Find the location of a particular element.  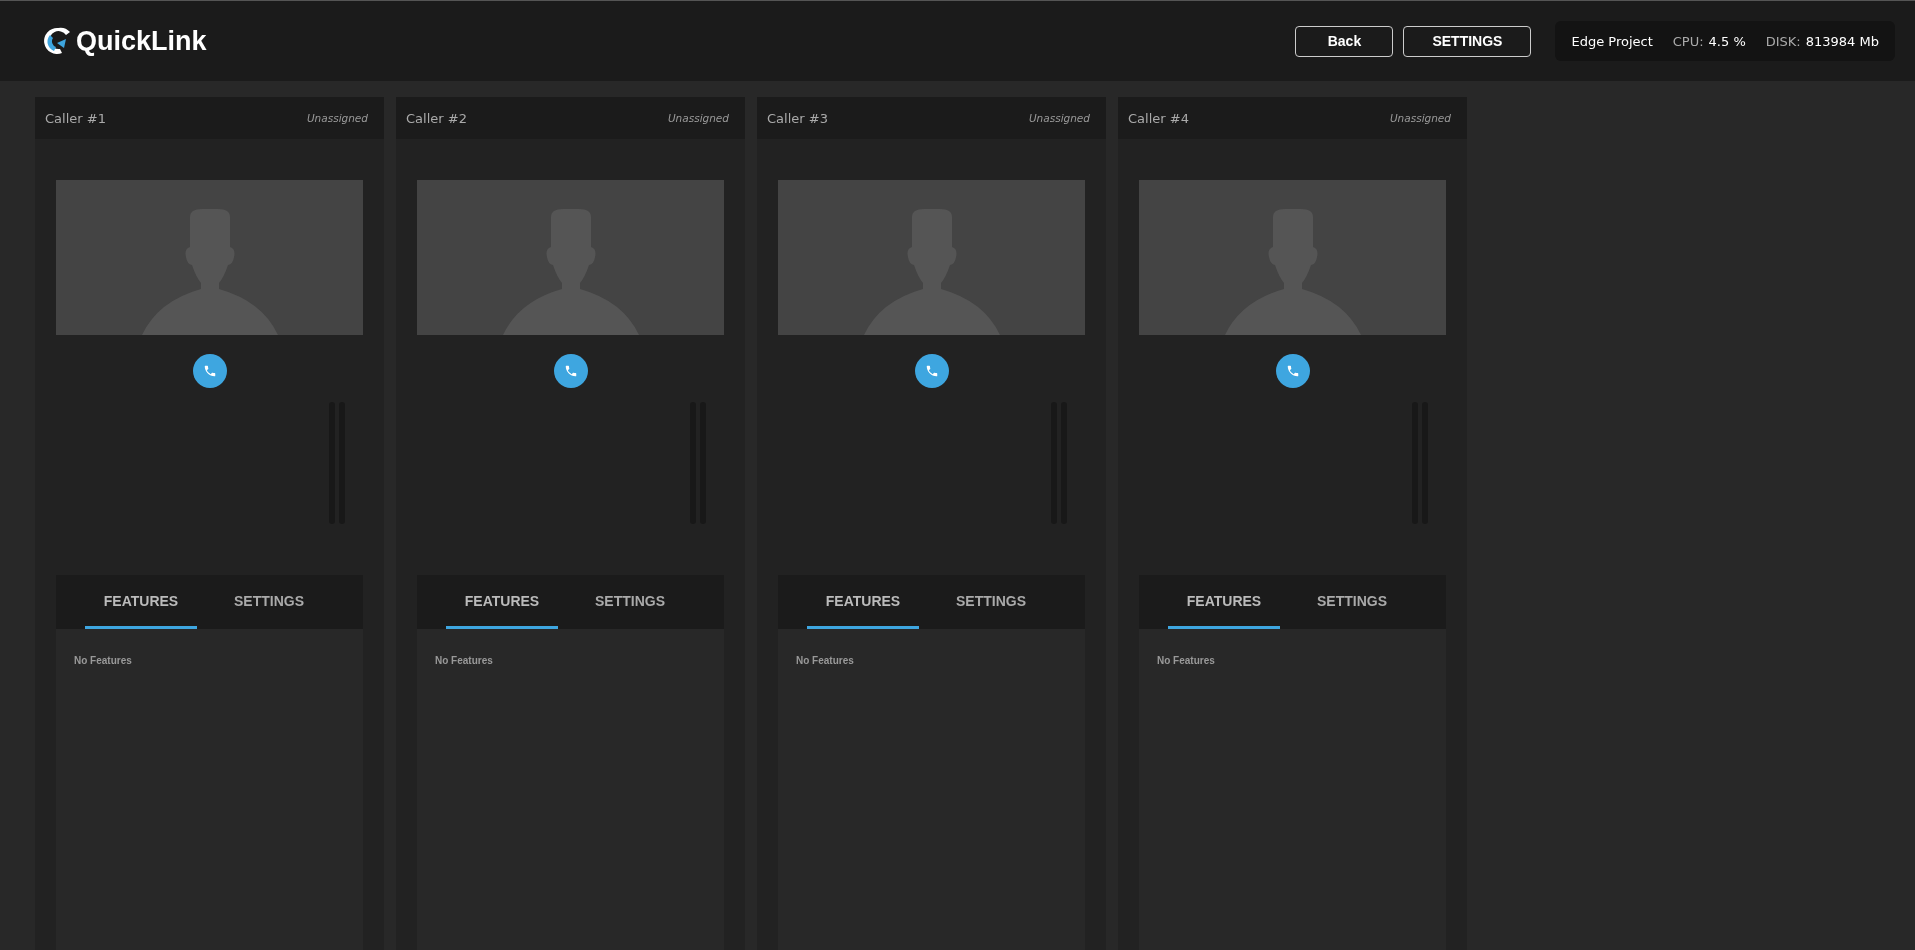

app-logo: QuickLink is located at coordinates (141, 41).